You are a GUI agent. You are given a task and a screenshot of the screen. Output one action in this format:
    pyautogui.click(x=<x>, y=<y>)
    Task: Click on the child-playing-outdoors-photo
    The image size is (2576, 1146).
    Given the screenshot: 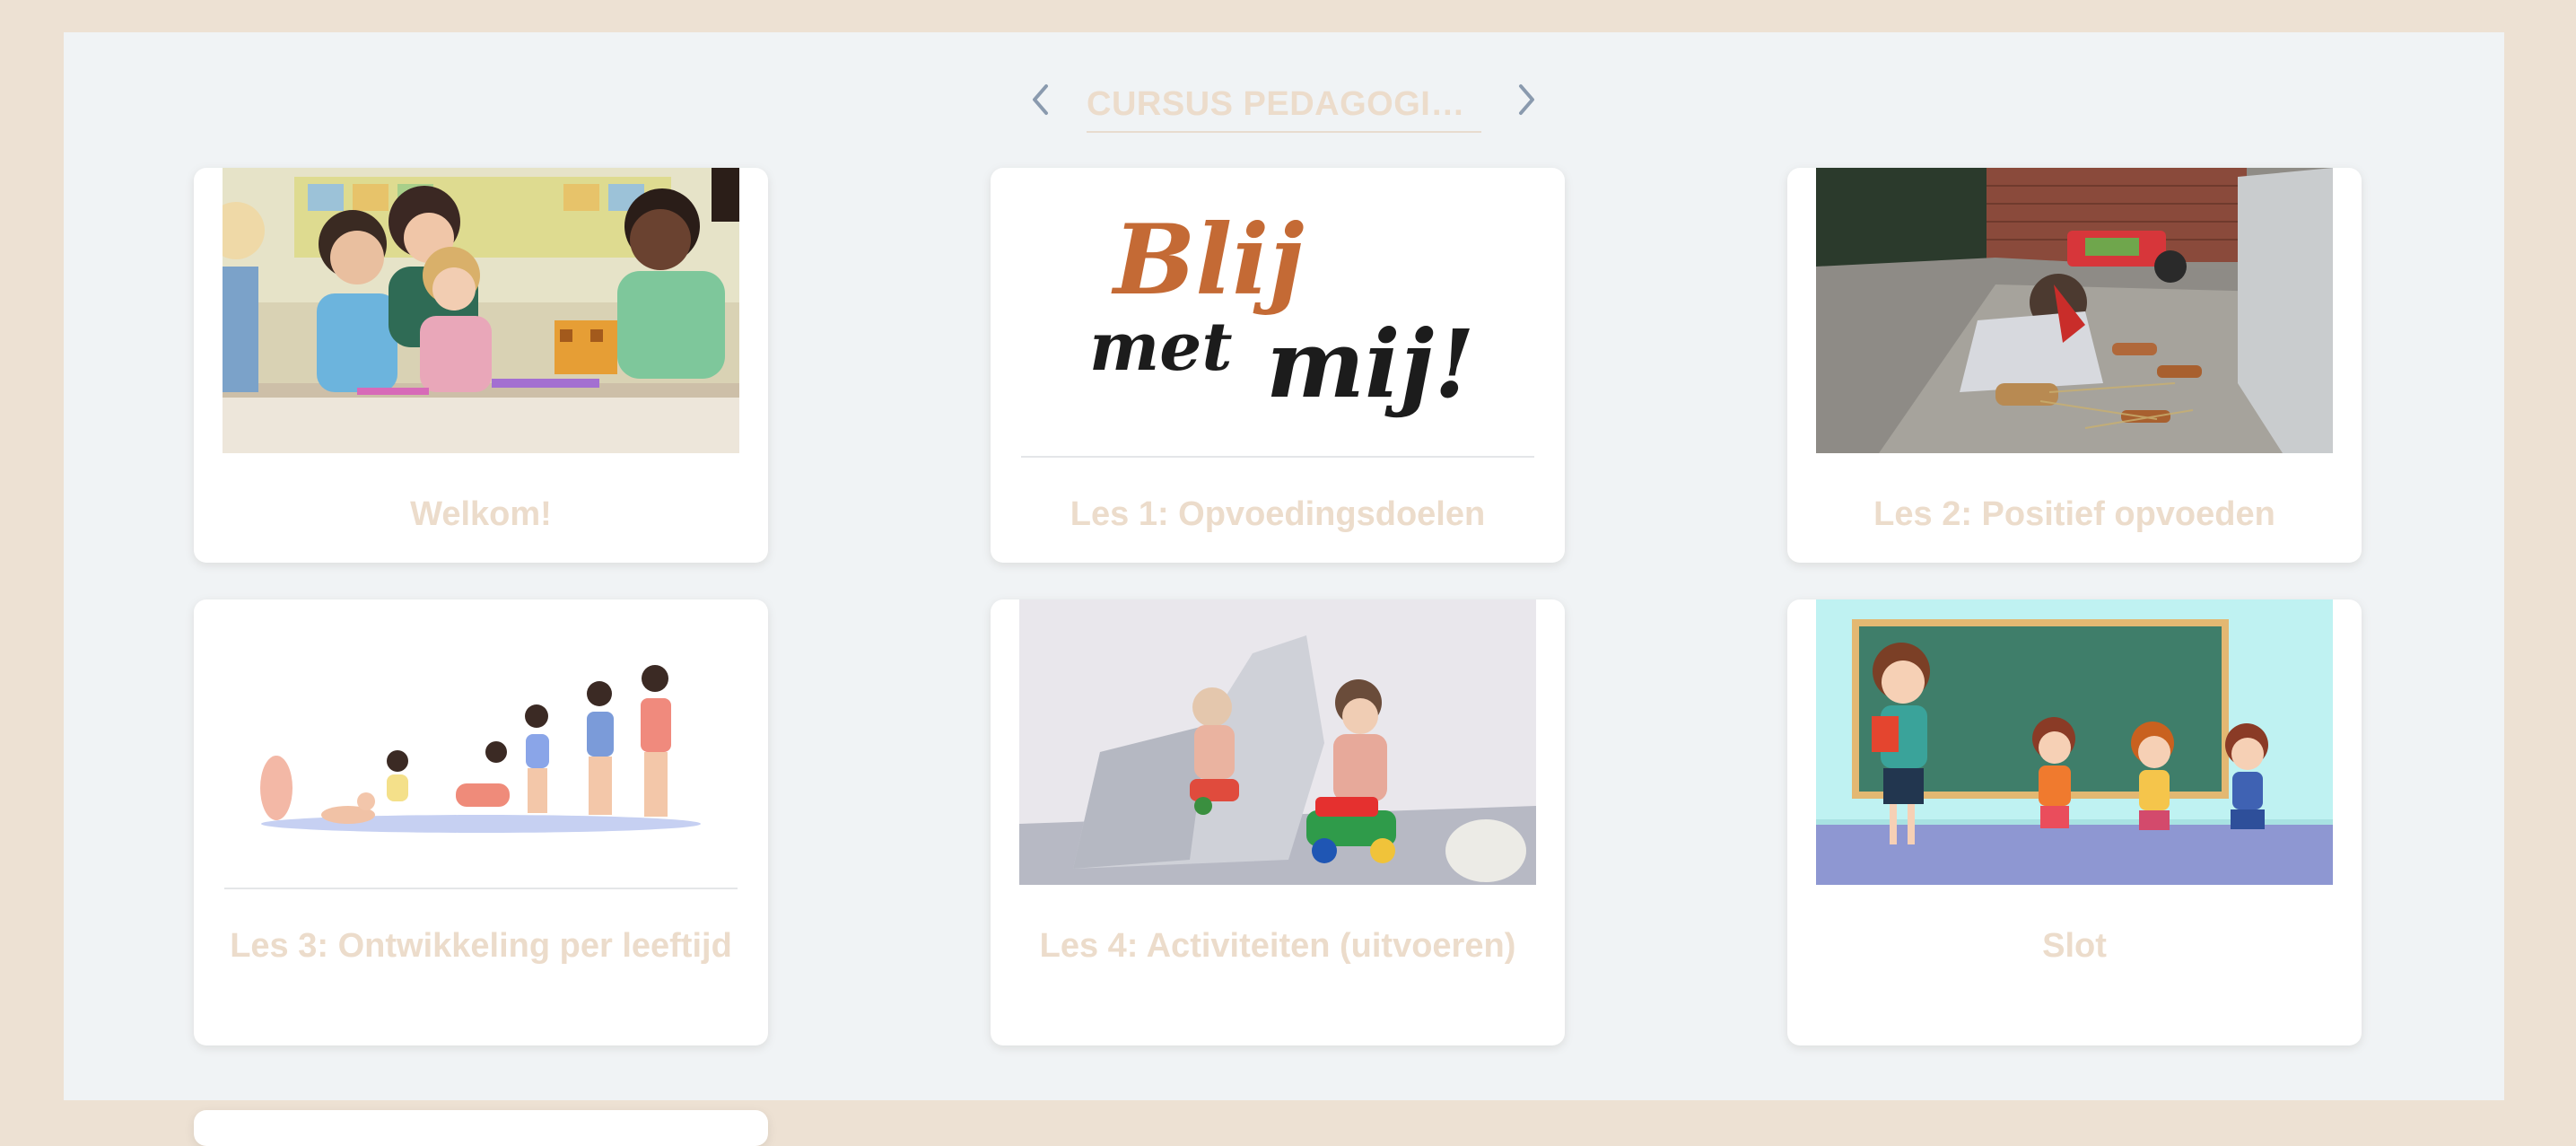 What is the action you would take?
    pyautogui.click(x=2074, y=310)
    